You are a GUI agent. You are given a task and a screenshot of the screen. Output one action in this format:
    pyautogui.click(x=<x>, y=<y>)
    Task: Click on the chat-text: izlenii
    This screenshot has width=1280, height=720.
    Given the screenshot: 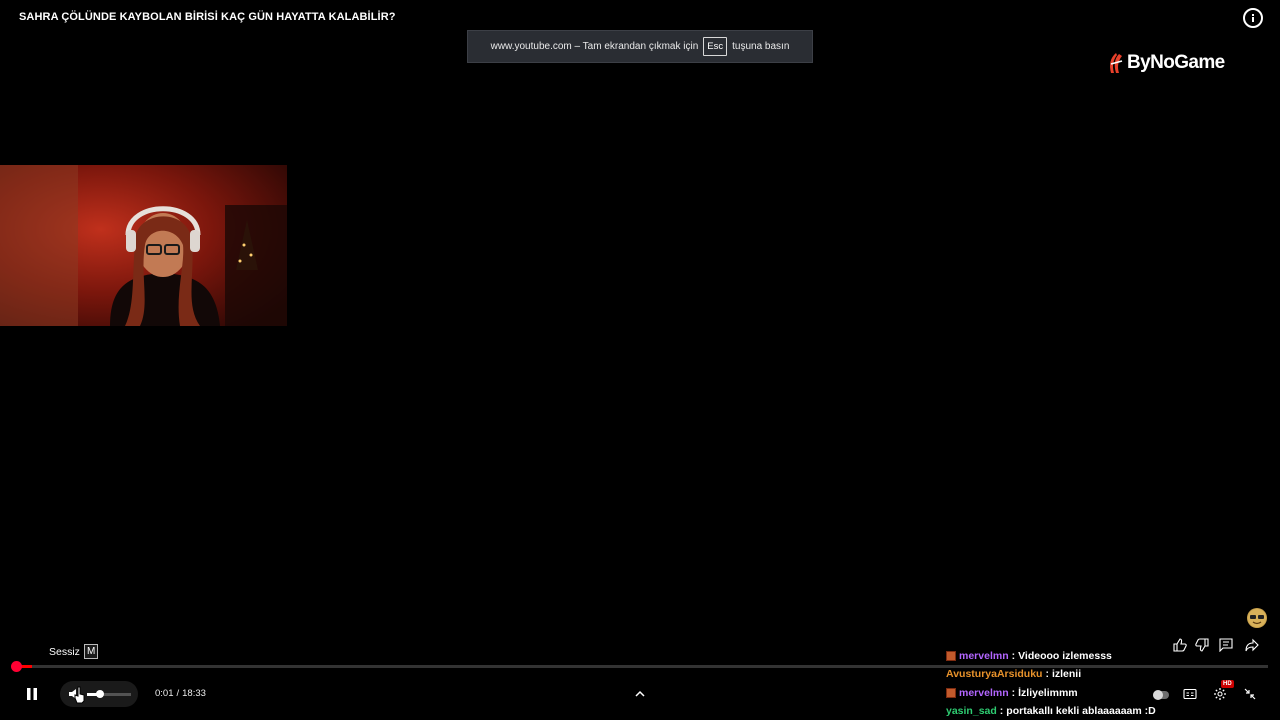 What is the action you would take?
    pyautogui.click(x=1066, y=674)
    